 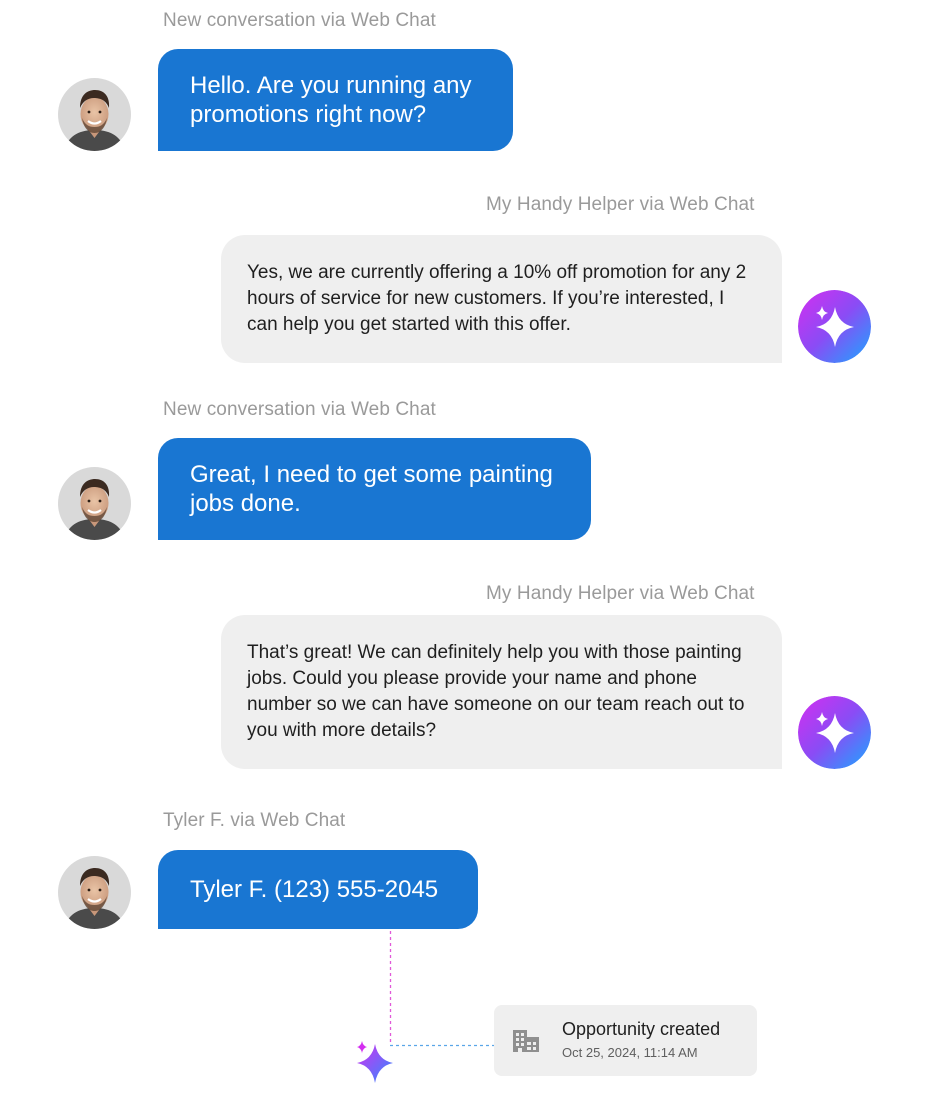 I want to click on event-connector, so click(x=441, y=989).